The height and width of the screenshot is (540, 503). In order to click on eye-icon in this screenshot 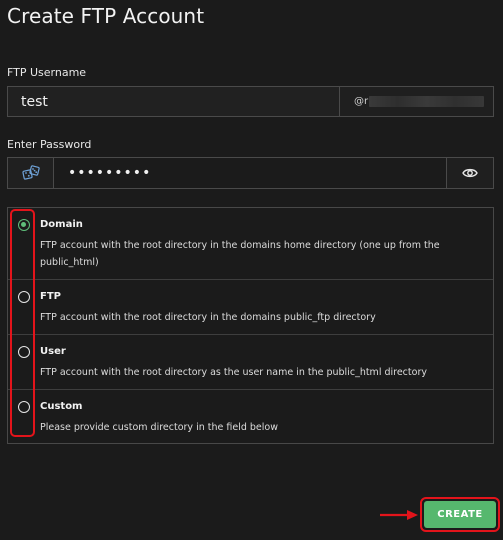, I will do `click(470, 173)`.